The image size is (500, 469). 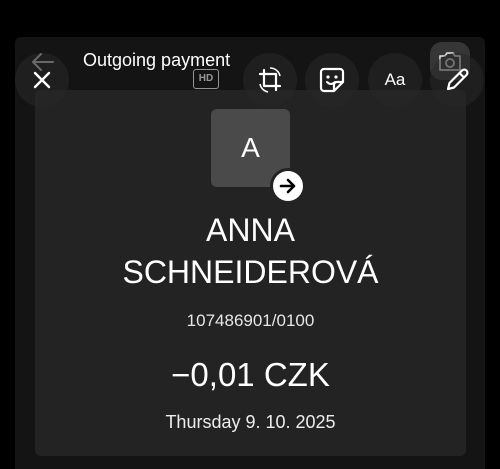 I want to click on text-tool-label: Aa, so click(x=395, y=79).